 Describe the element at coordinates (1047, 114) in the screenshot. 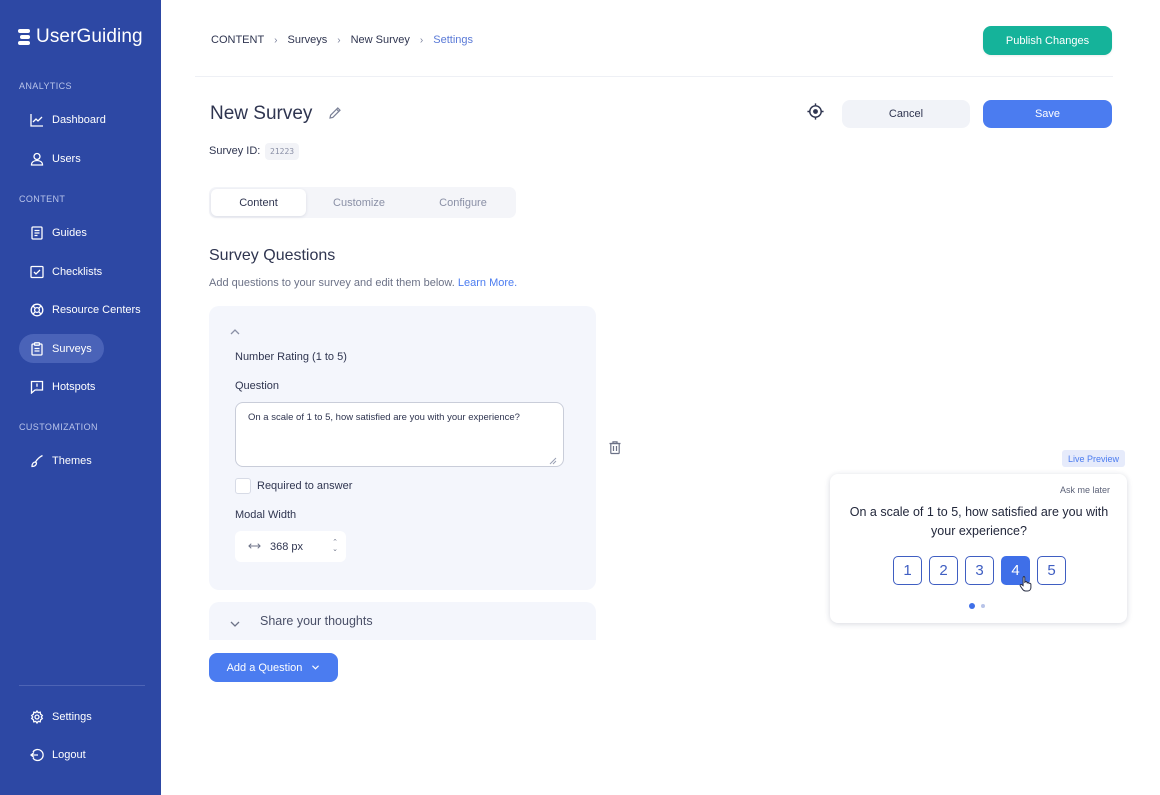

I see `save-button: Save` at that location.